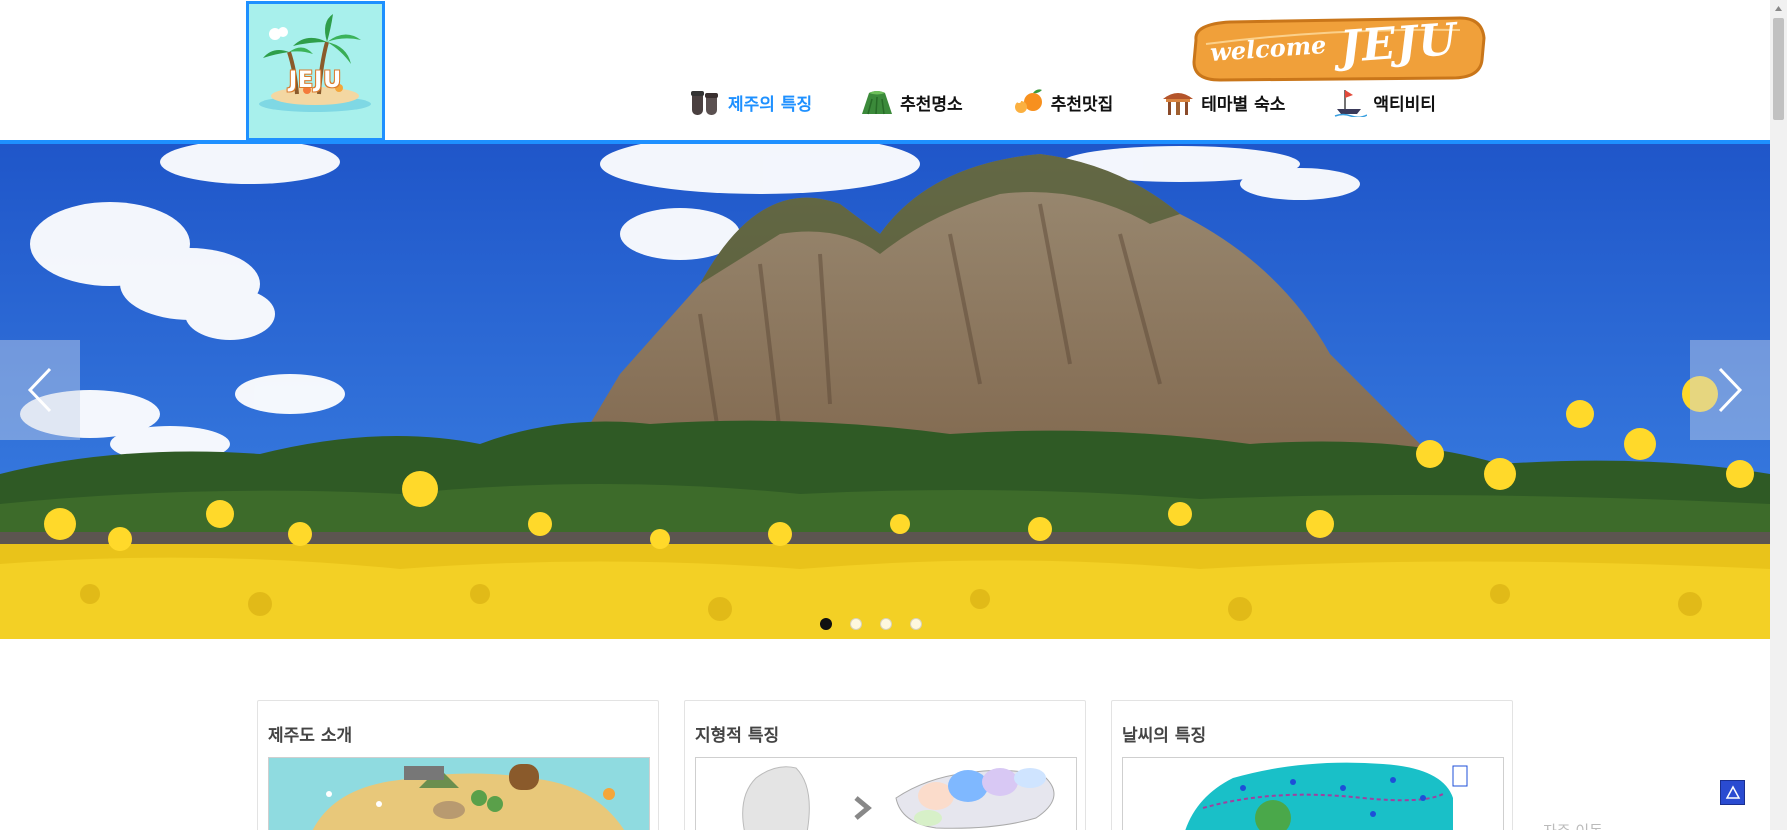 The width and height of the screenshot is (1787, 830). What do you see at coordinates (770, 104) in the screenshot?
I see `nav-label: 제주의 특징` at bounding box center [770, 104].